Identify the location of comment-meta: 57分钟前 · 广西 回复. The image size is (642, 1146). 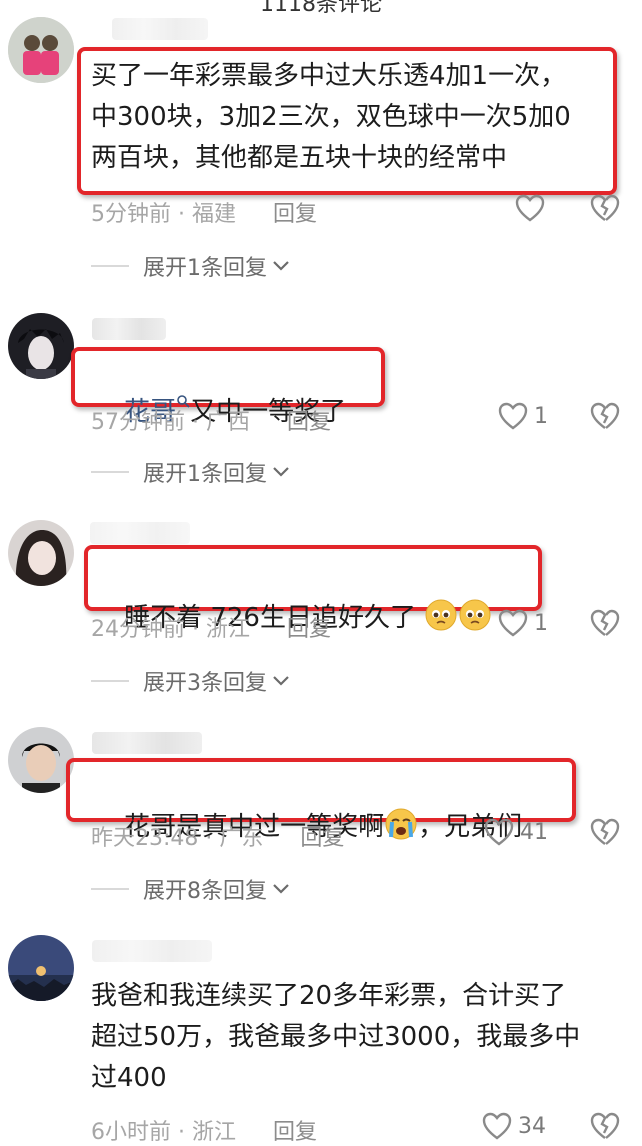
(211, 420).